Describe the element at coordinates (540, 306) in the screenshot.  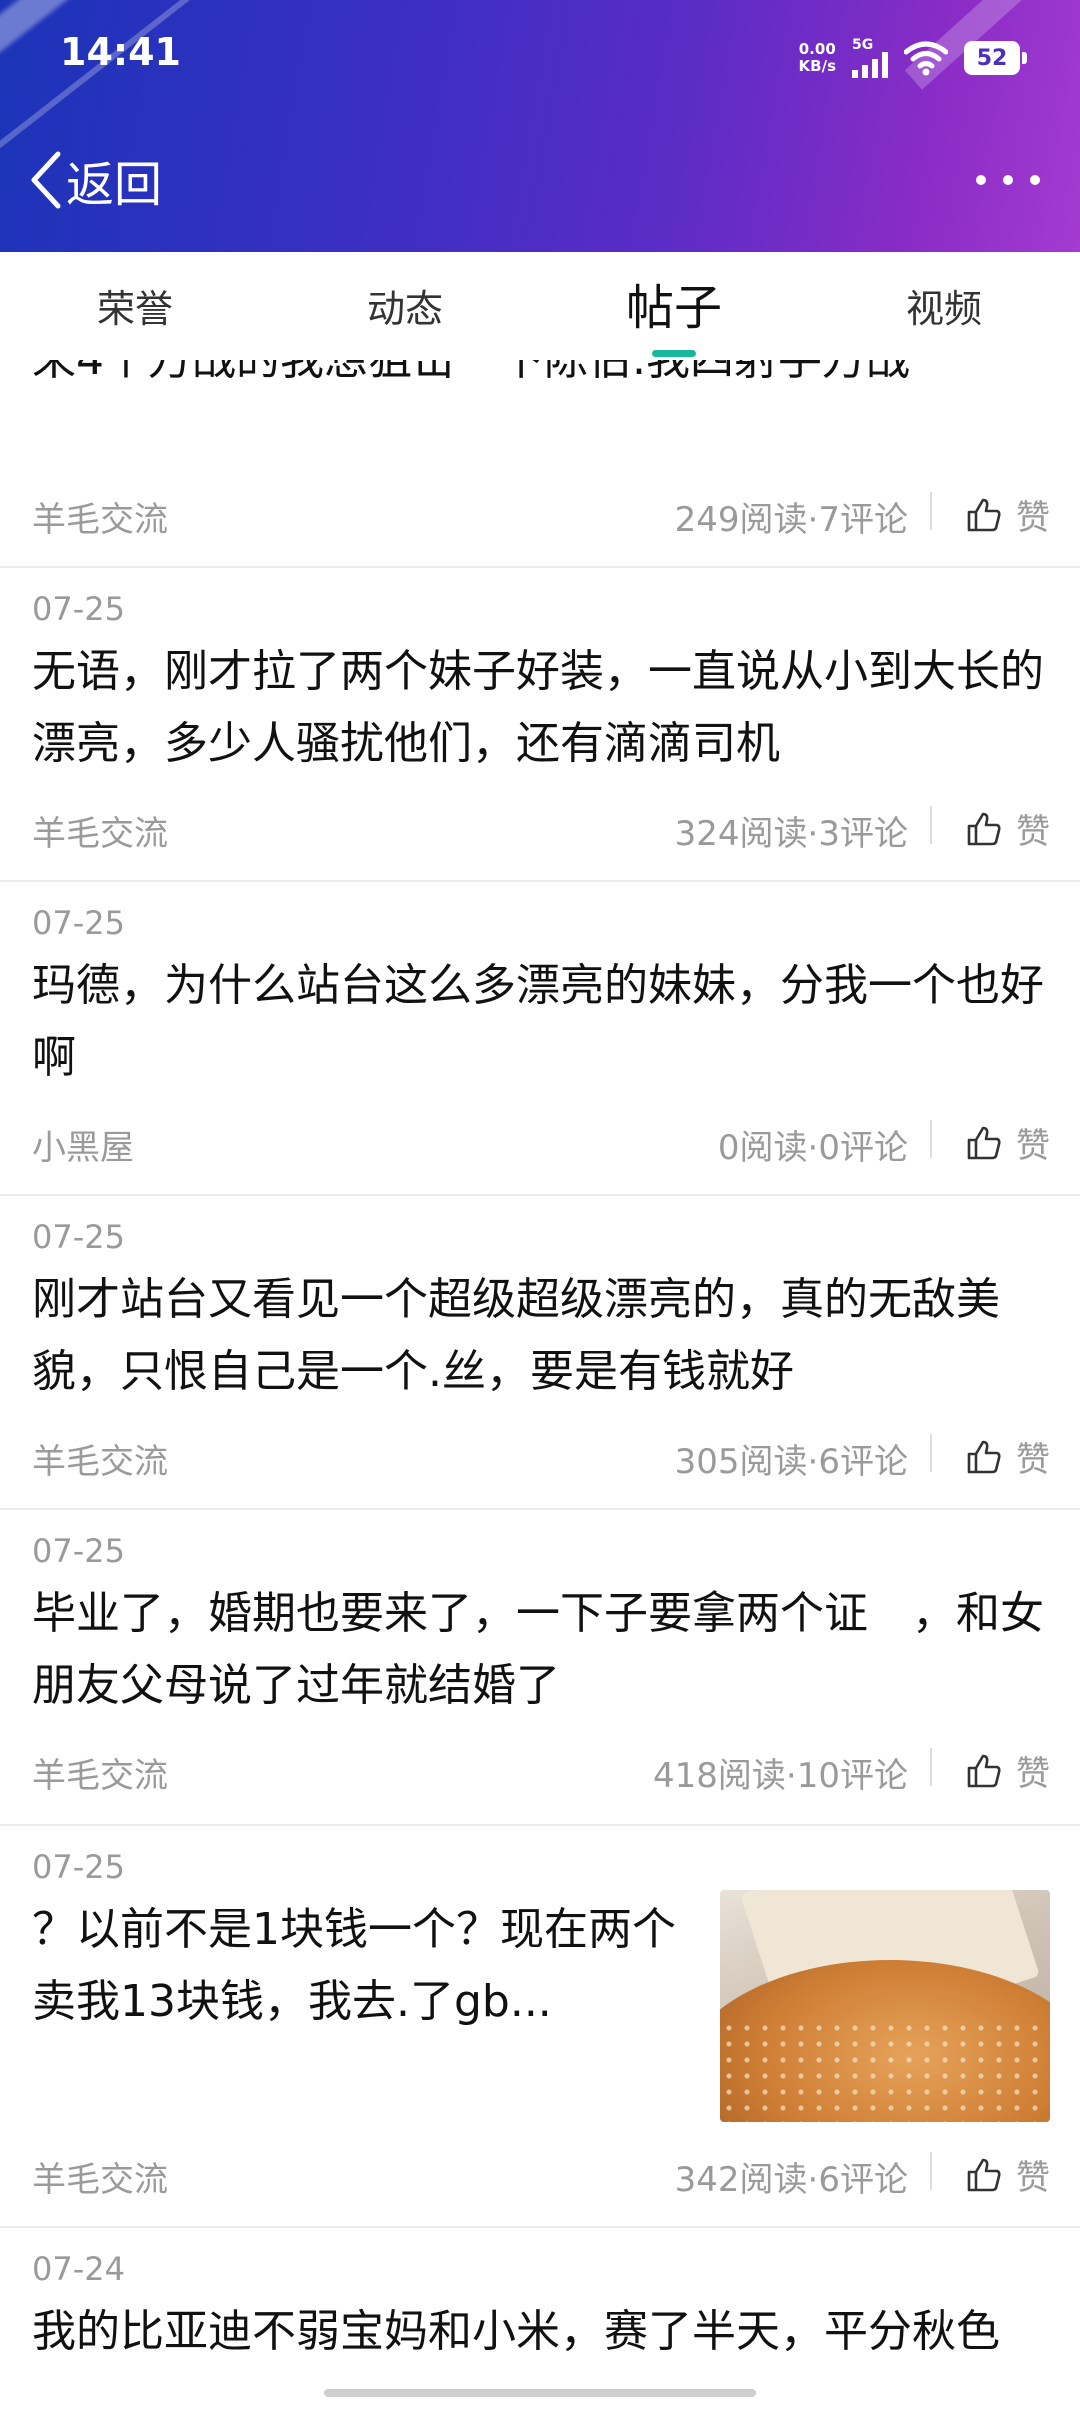
I see `tab-bar: 荣誉 动态 帖子 视频` at that location.